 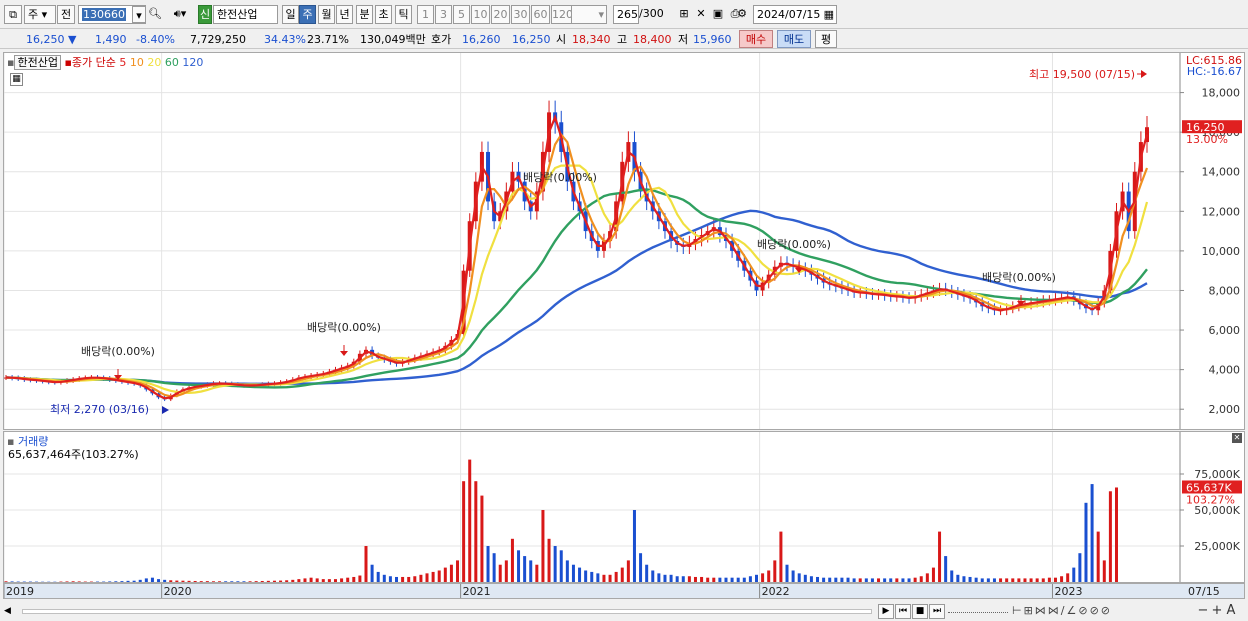 I want to click on panel-close-icon: ✕, so click(x=1237, y=438).